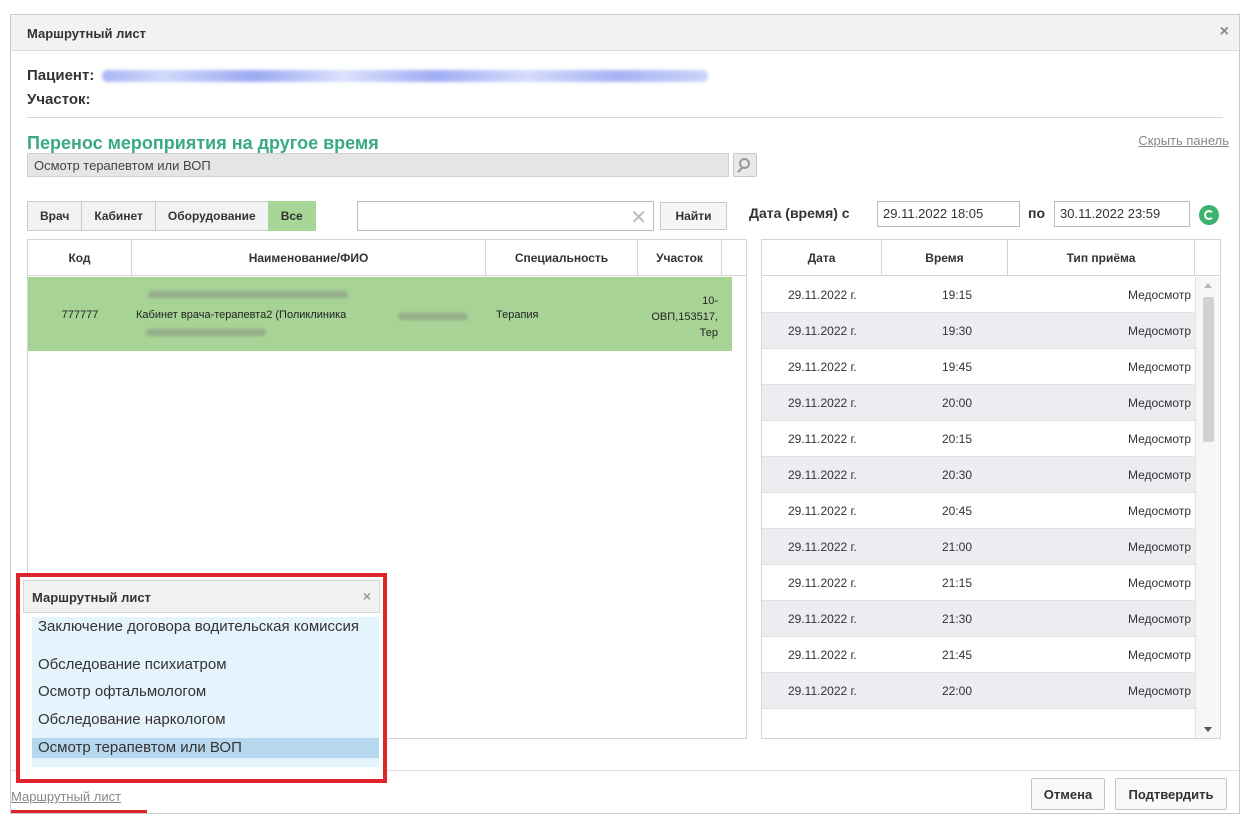  Describe the element at coordinates (118, 216) in the screenshot. I see `filter-room-button: Кабинет` at that location.